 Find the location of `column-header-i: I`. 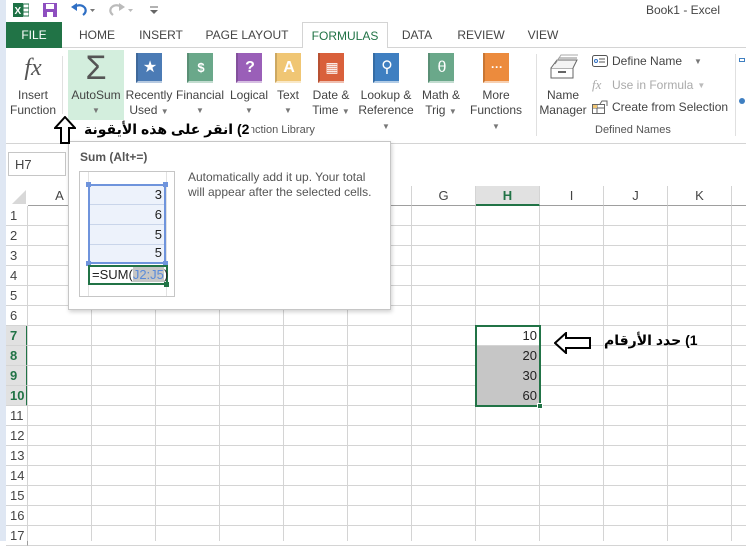

column-header-i: I is located at coordinates (572, 196).